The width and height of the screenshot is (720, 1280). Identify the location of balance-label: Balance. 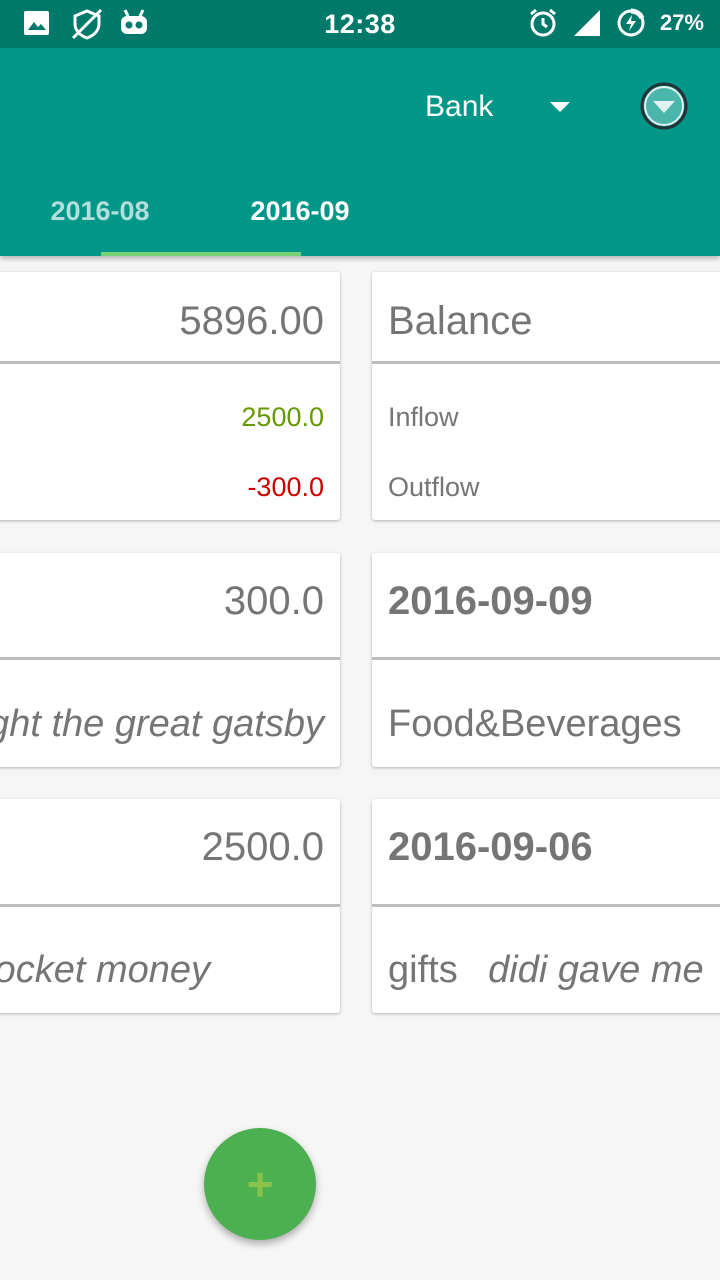
(460, 321).